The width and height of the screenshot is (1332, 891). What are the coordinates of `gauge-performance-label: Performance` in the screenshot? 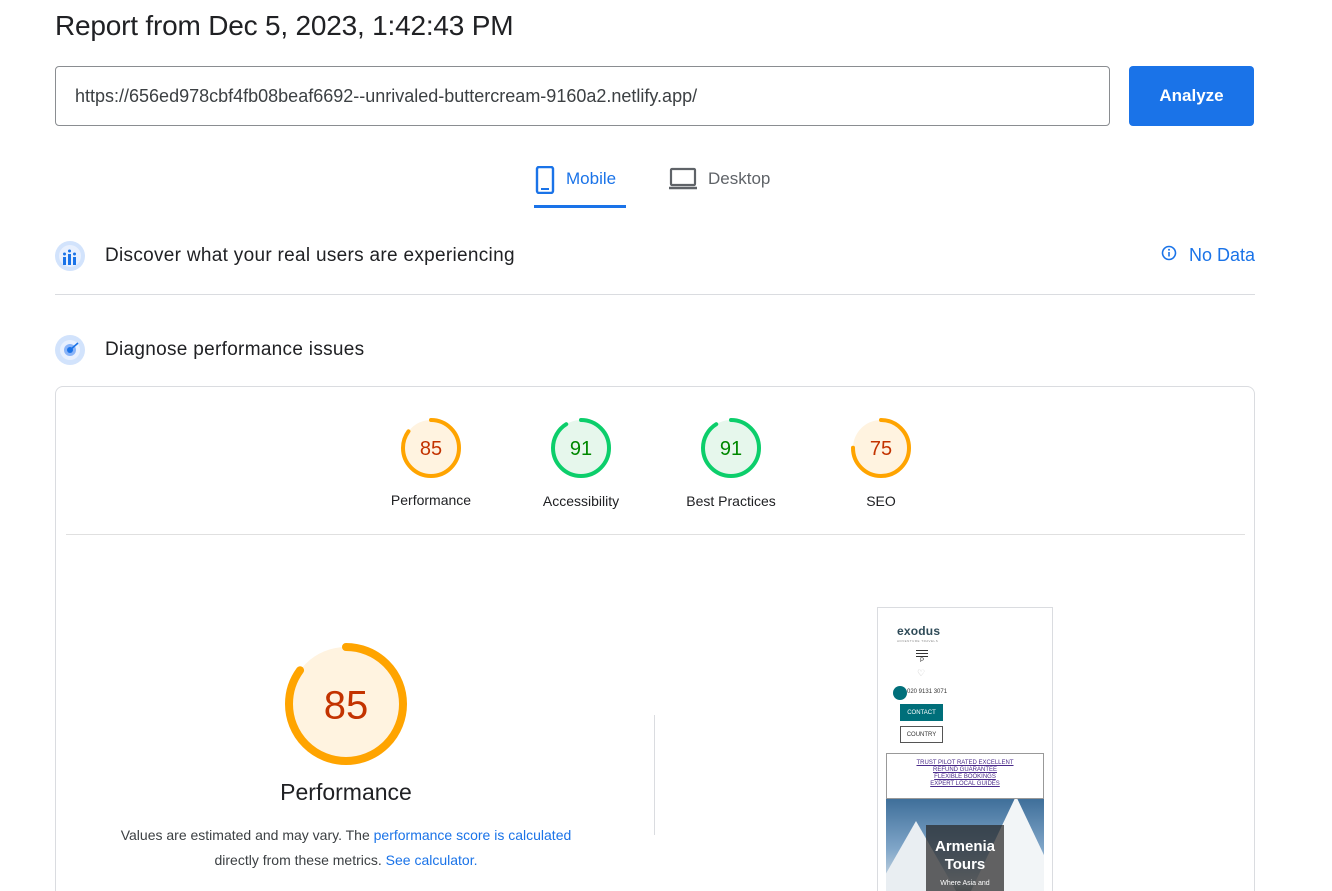 It's located at (431, 500).